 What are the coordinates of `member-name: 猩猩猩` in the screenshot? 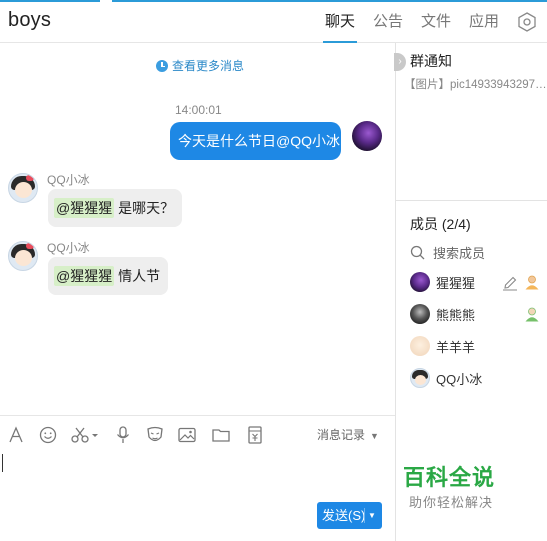 It's located at (456, 283).